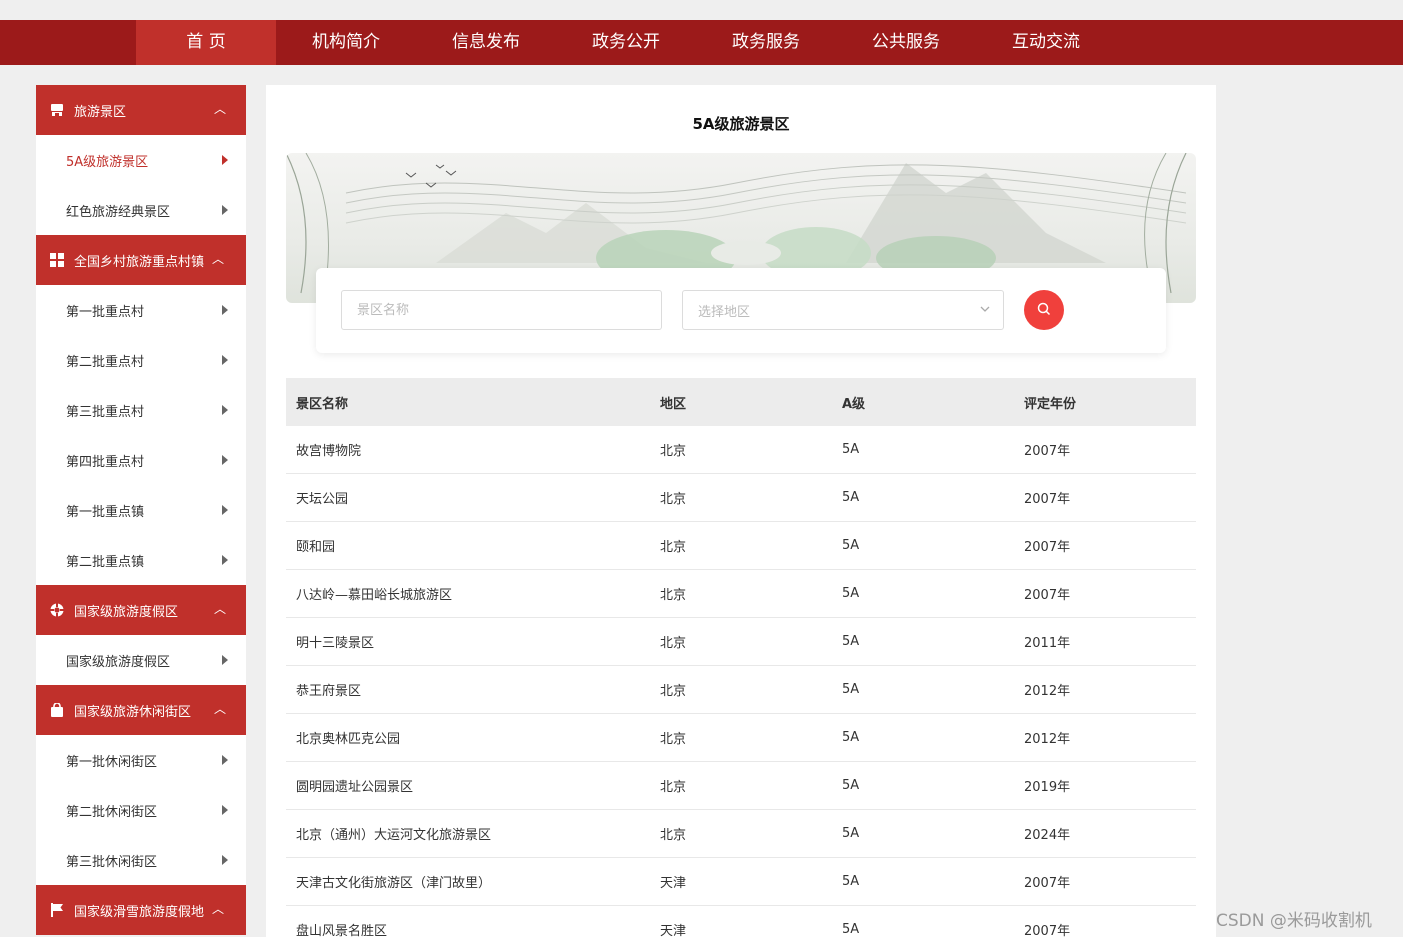 The height and width of the screenshot is (937, 1403). I want to click on sidebar-item-label: 5A级旅游景区, so click(107, 162).